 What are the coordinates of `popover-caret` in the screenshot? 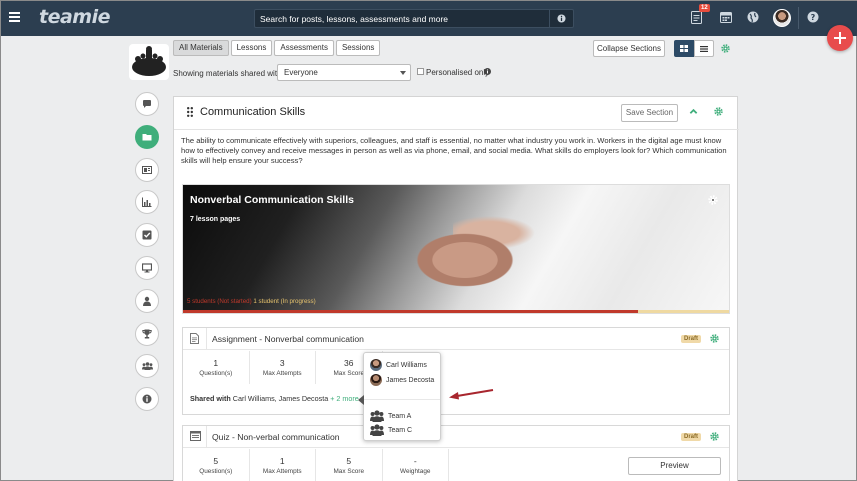 It's located at (361, 400).